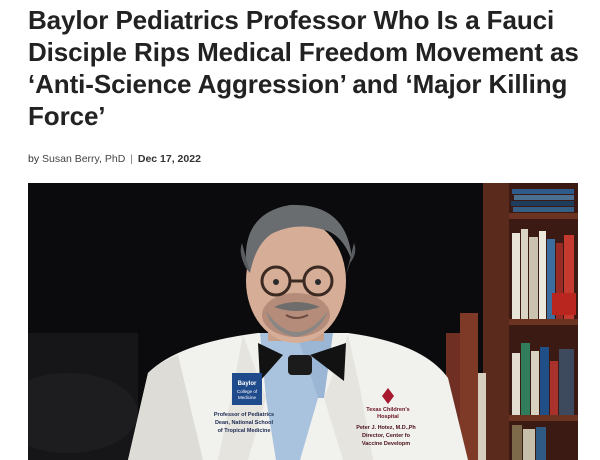 This screenshot has height=460, width=600. I want to click on publish-date: Dec 17, 2022, so click(169, 159).